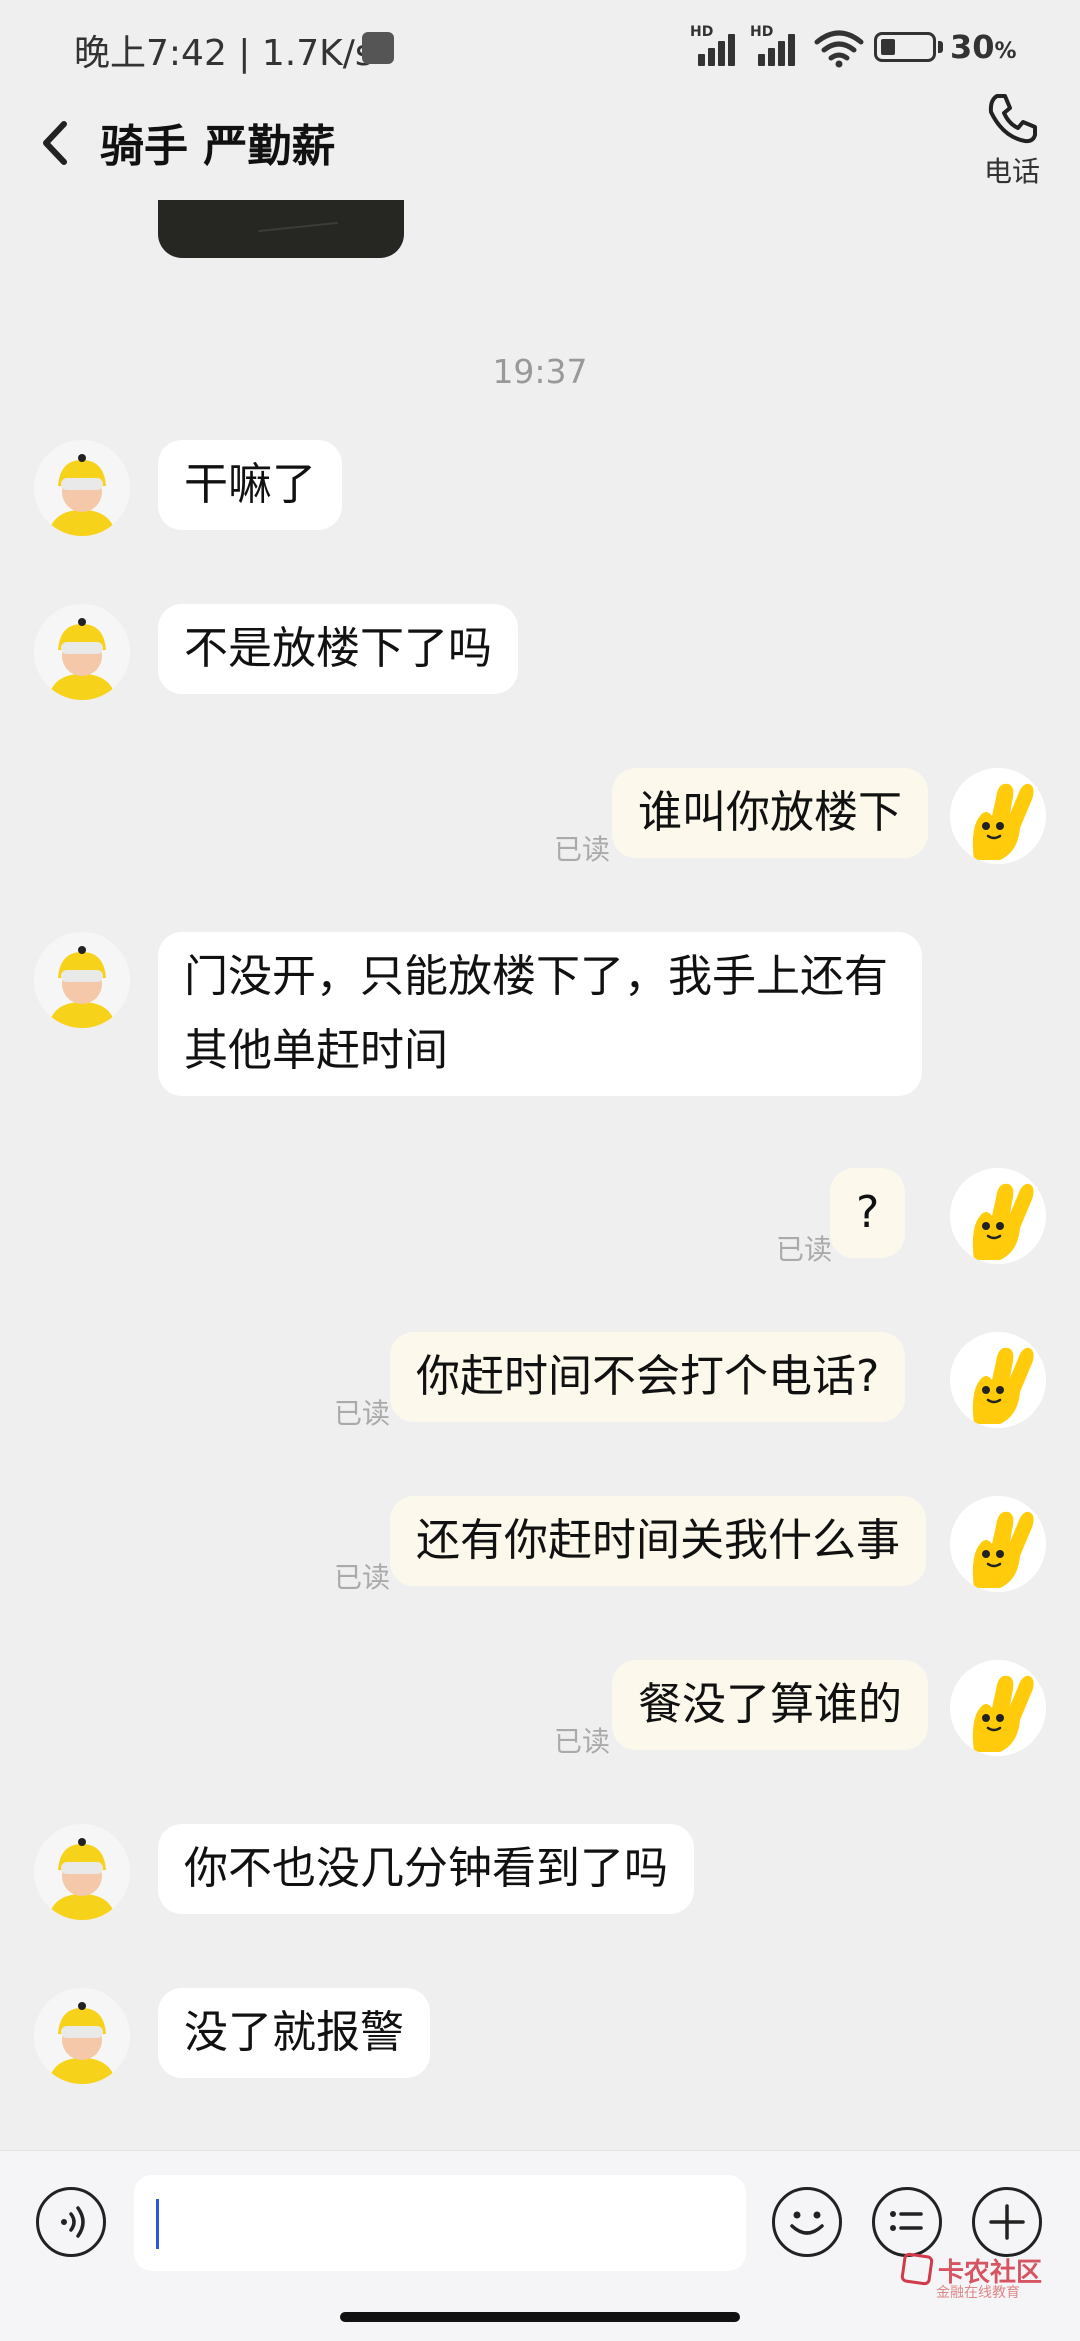 Image resolution: width=1080 pixels, height=2341 pixels. Describe the element at coordinates (378, 48) in the screenshot. I see `notification-icon` at that location.